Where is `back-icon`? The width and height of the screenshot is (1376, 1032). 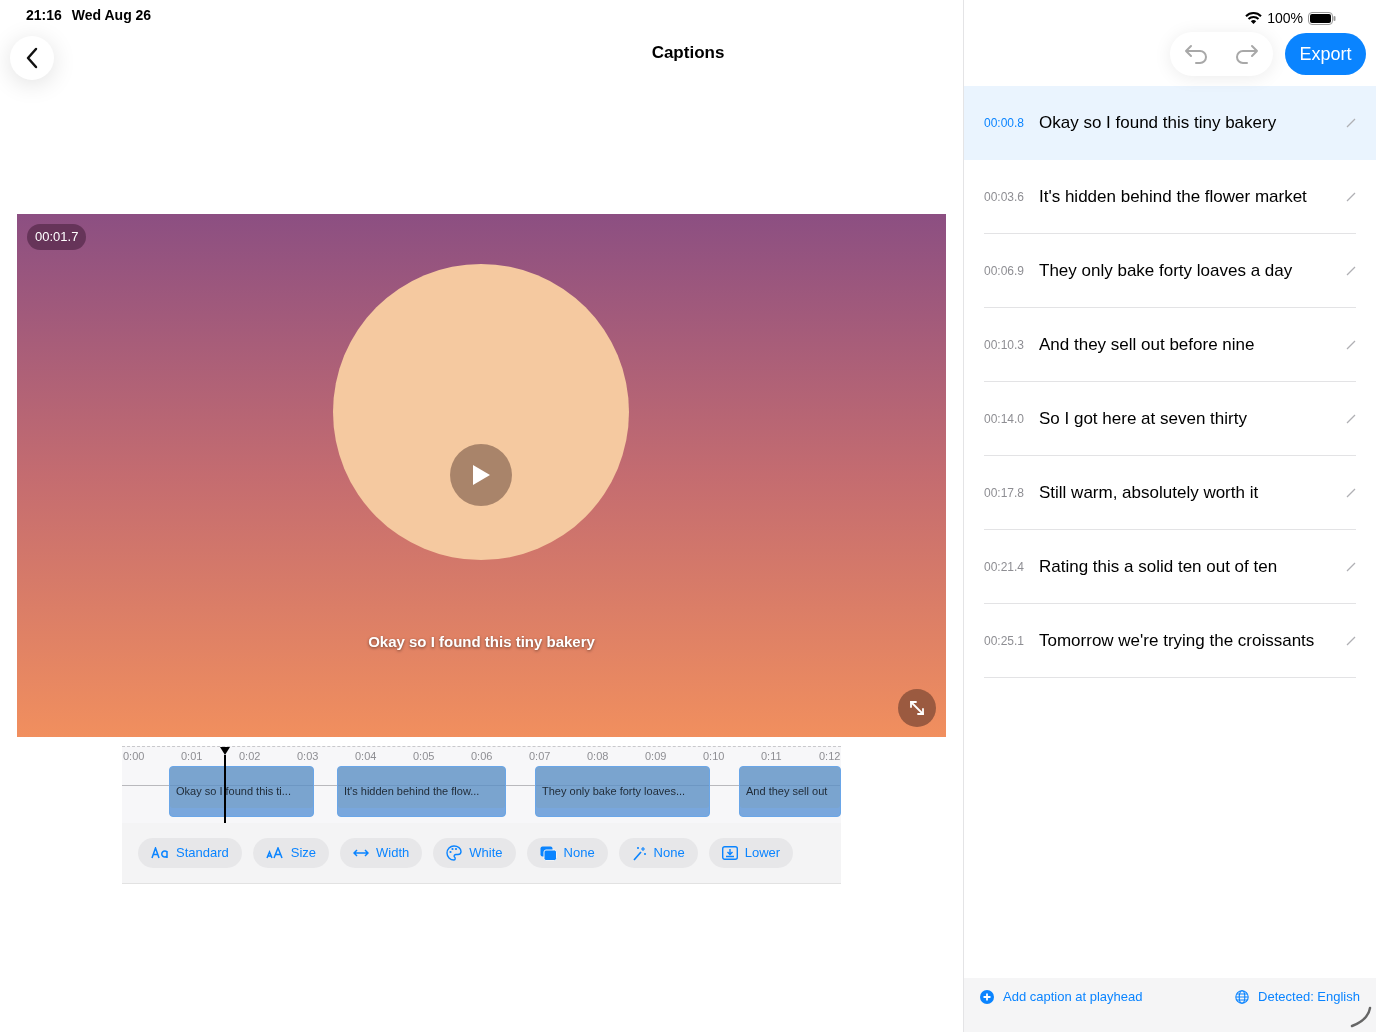 back-icon is located at coordinates (32, 58).